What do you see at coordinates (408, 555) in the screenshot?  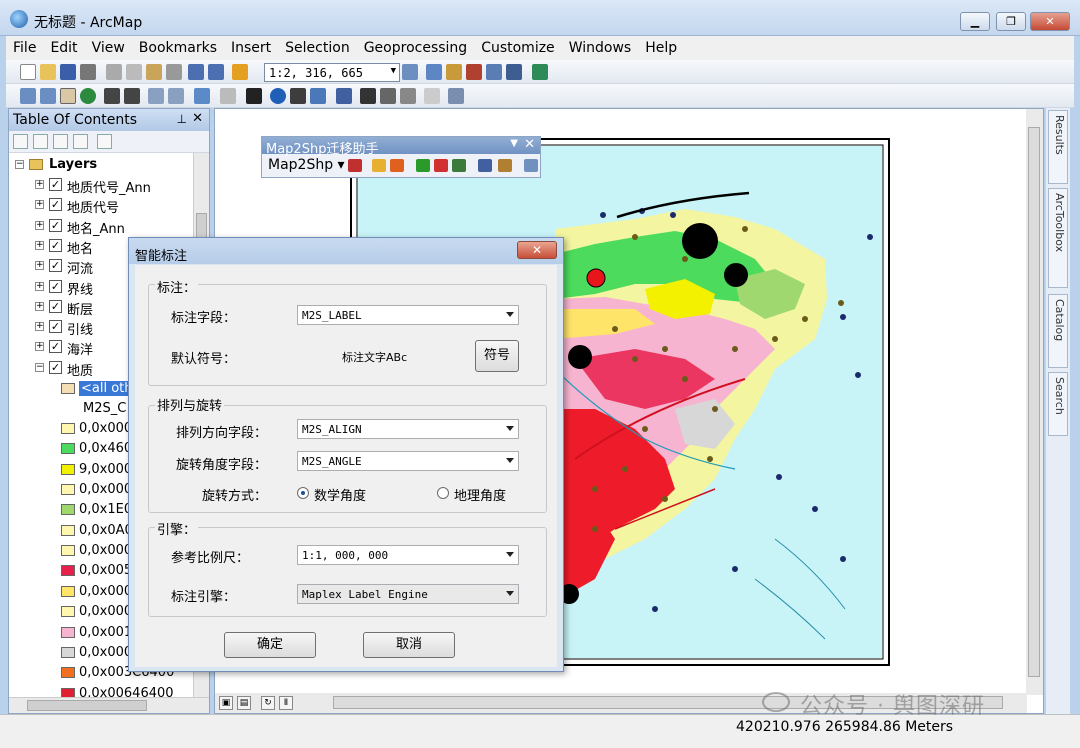 I see `ref-scale-select: 1:1, 000, 000` at bounding box center [408, 555].